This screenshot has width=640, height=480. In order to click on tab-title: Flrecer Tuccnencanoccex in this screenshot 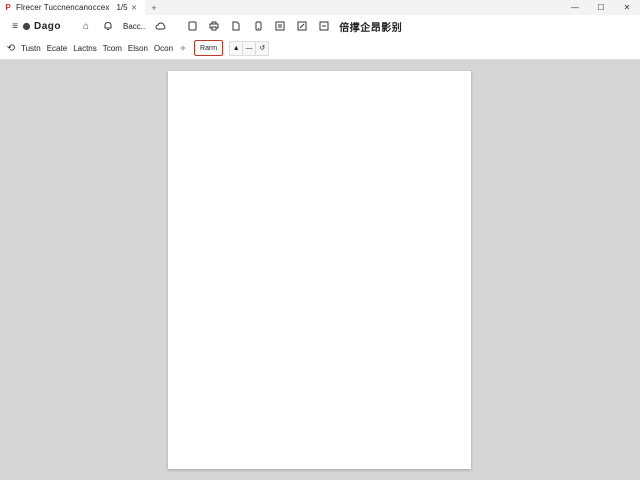, I will do `click(63, 7)`.